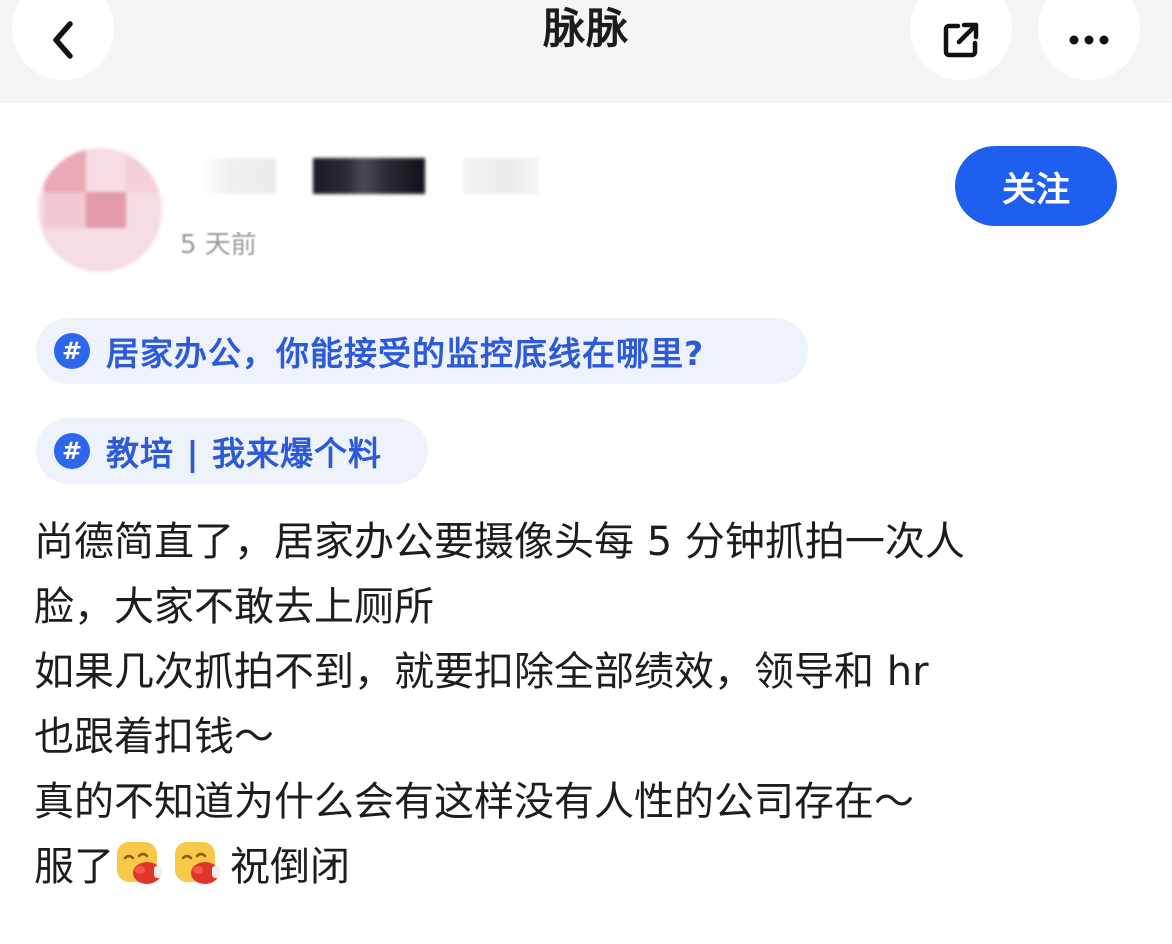 Image resolution: width=1172 pixels, height=944 pixels. Describe the element at coordinates (586, 51) in the screenshot. I see `top-navigation-bar: 脉脉` at that location.